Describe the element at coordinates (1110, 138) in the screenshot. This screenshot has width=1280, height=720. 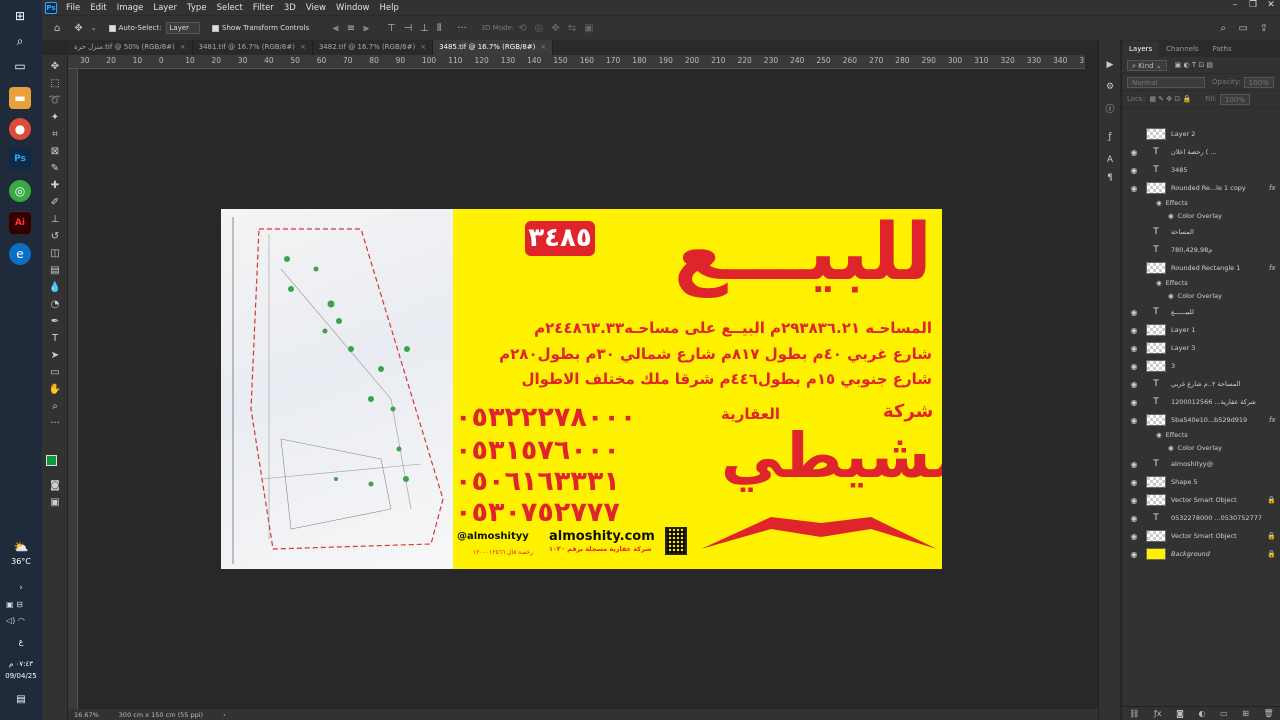
I see `fx-icon: ƒ` at that location.